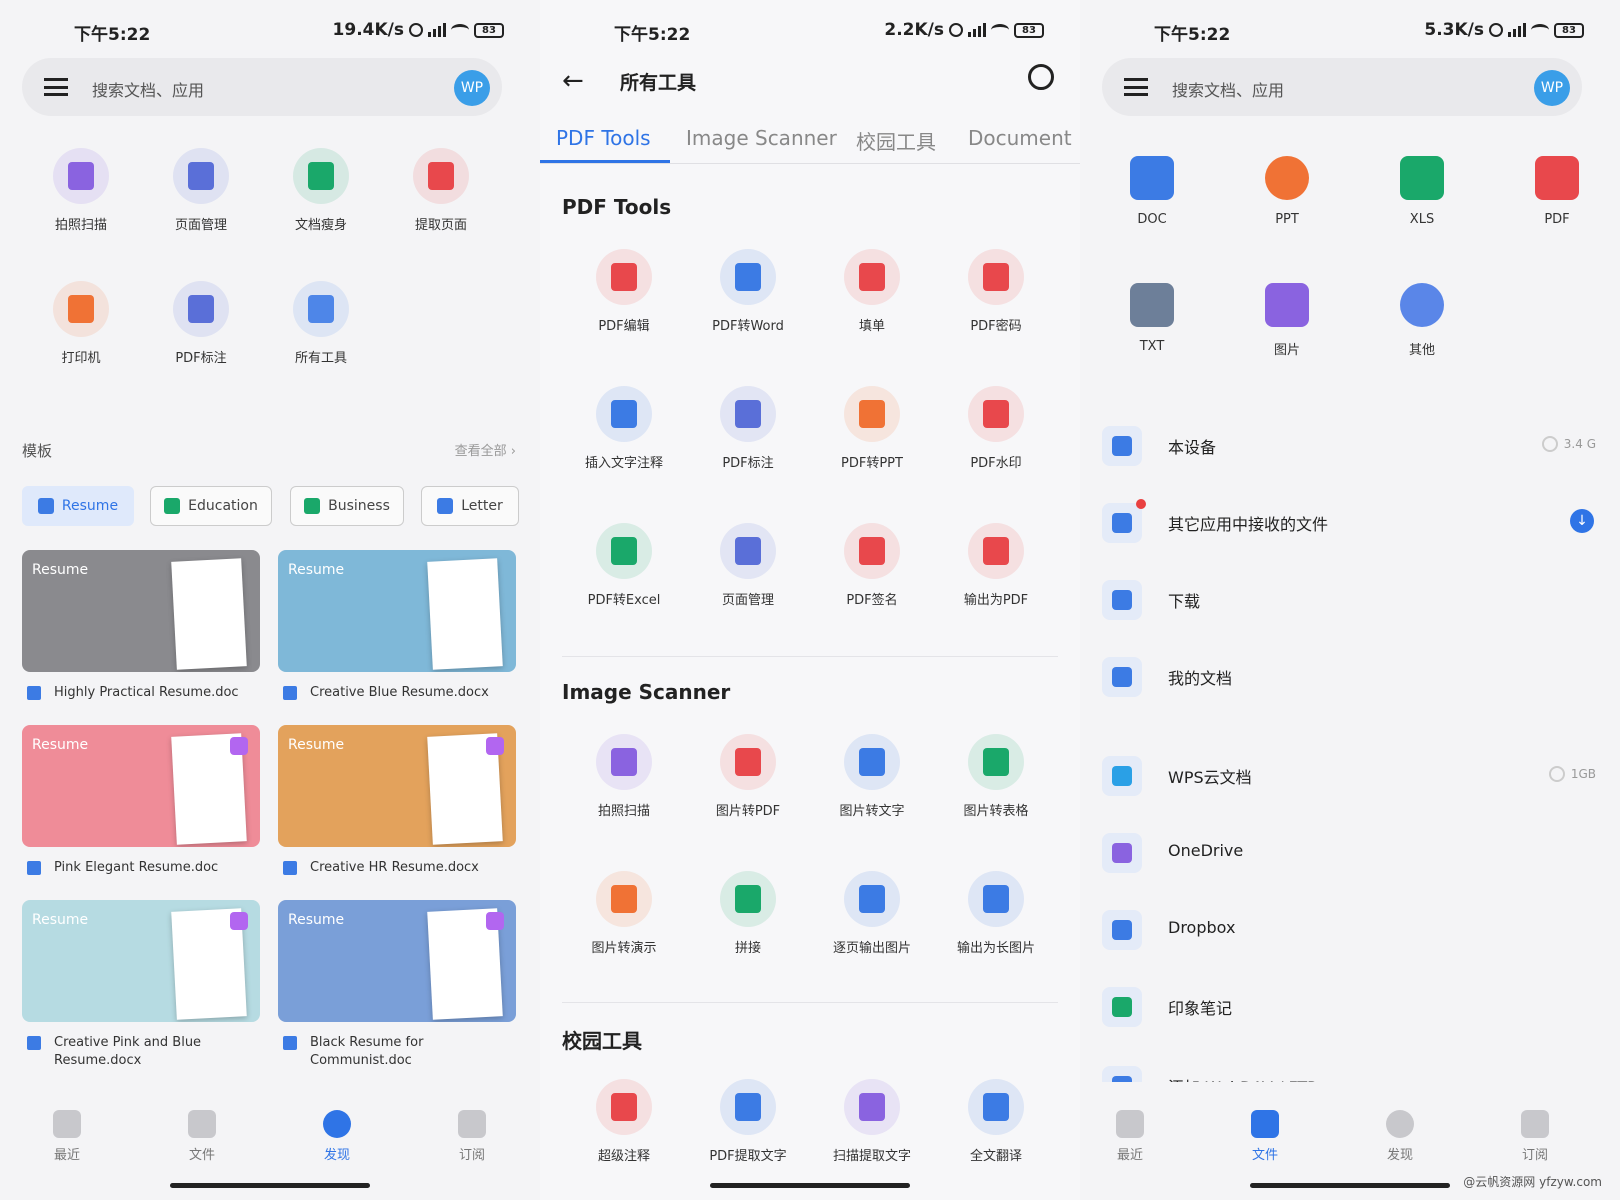 The width and height of the screenshot is (1620, 1200). What do you see at coordinates (368, 30) in the screenshot?
I see `network-speed: 19.4K/s` at bounding box center [368, 30].